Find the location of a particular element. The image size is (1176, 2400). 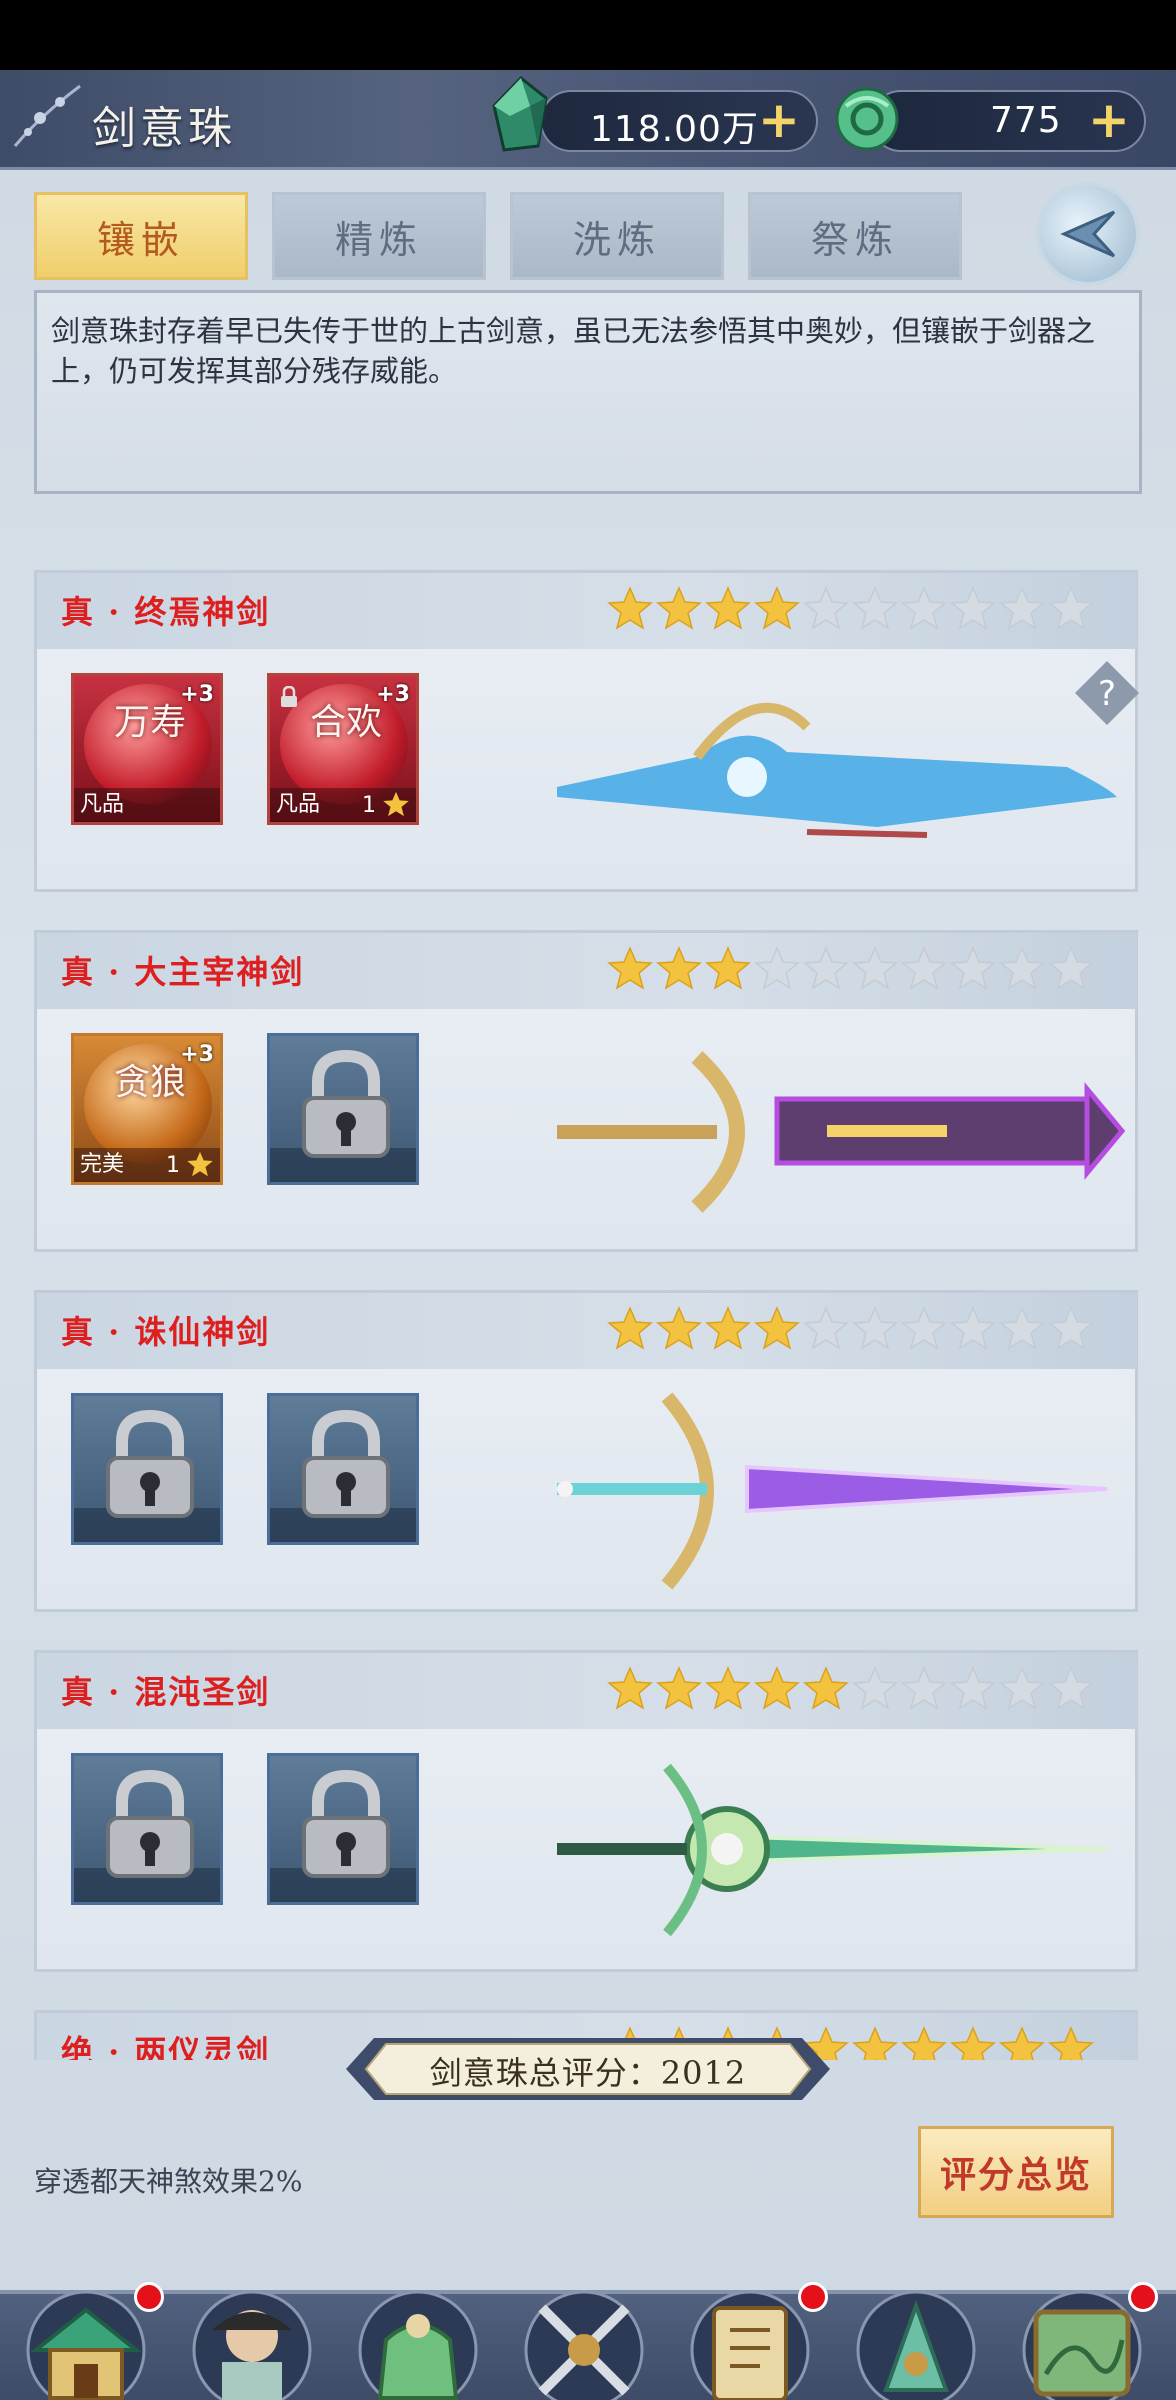

gem-name: 贪狼 is located at coordinates (149, 1082).